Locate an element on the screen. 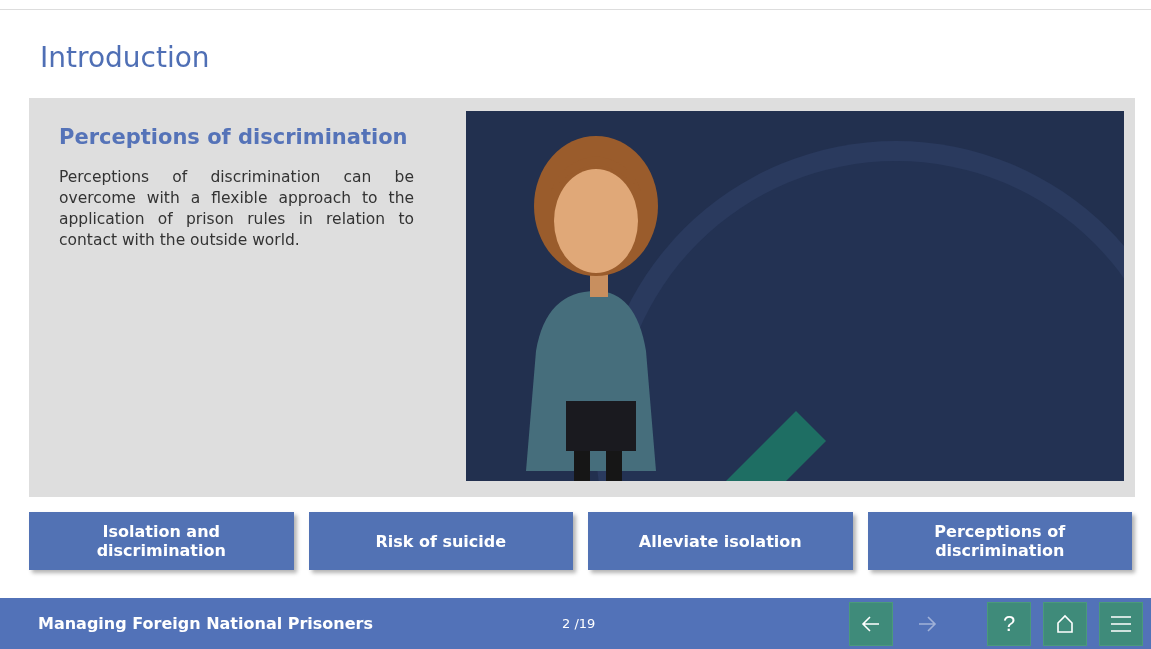  home-icon is located at coordinates (1065, 623).